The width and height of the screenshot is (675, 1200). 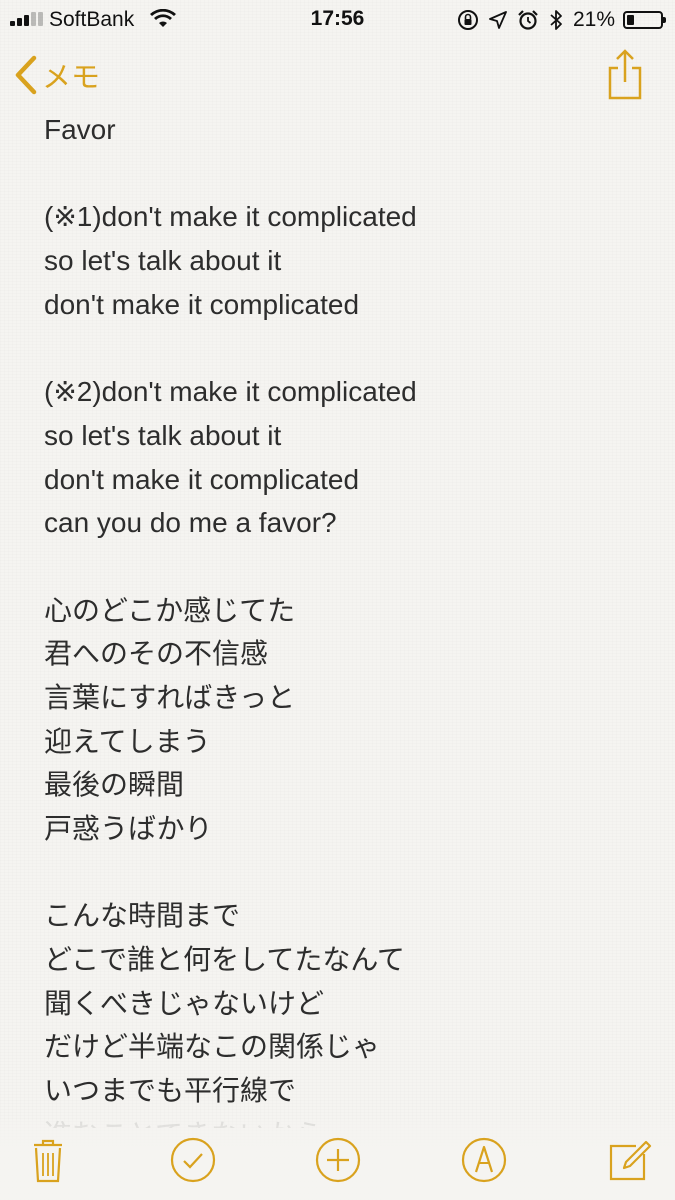 What do you see at coordinates (467, 20) in the screenshot?
I see `rotation-lock-icon` at bounding box center [467, 20].